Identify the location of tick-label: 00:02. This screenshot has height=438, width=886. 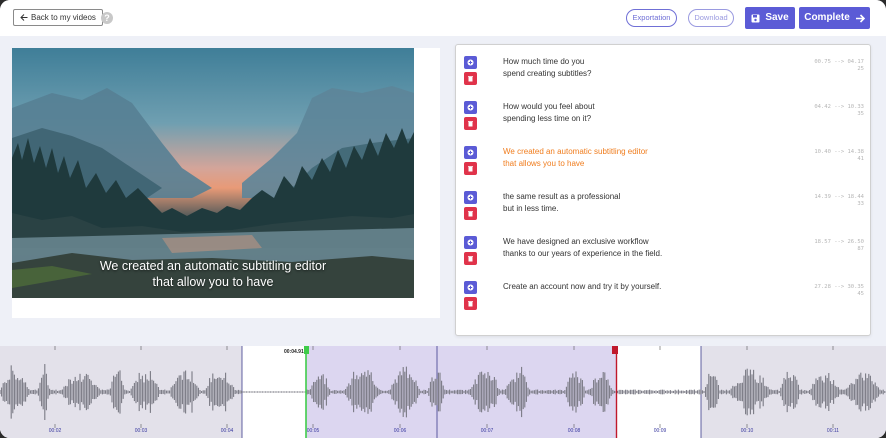
(55, 431).